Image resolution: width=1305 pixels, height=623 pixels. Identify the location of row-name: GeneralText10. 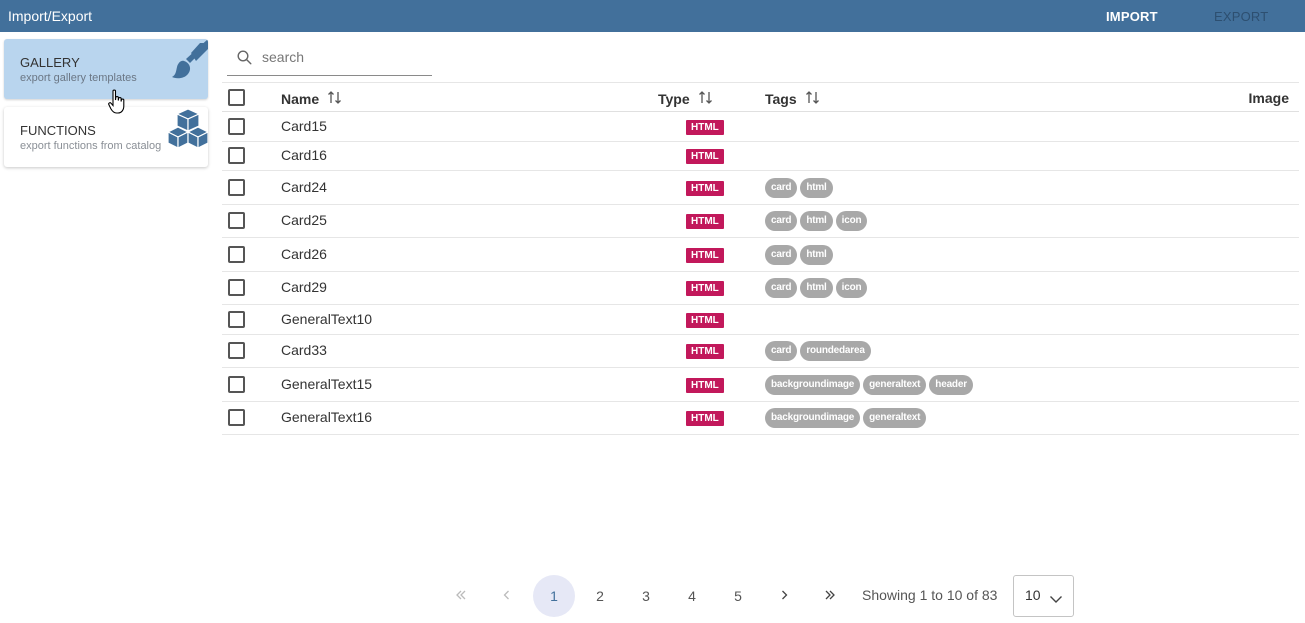
(327, 318).